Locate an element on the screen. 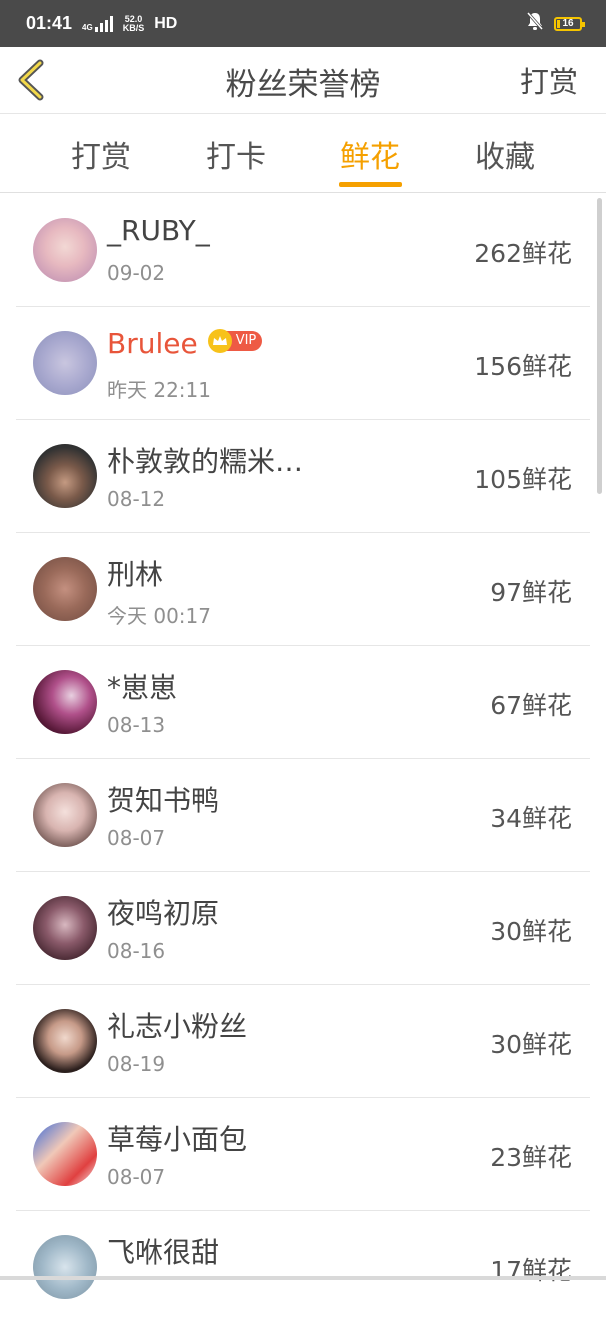  mute-bell-icon is located at coordinates (535, 23).